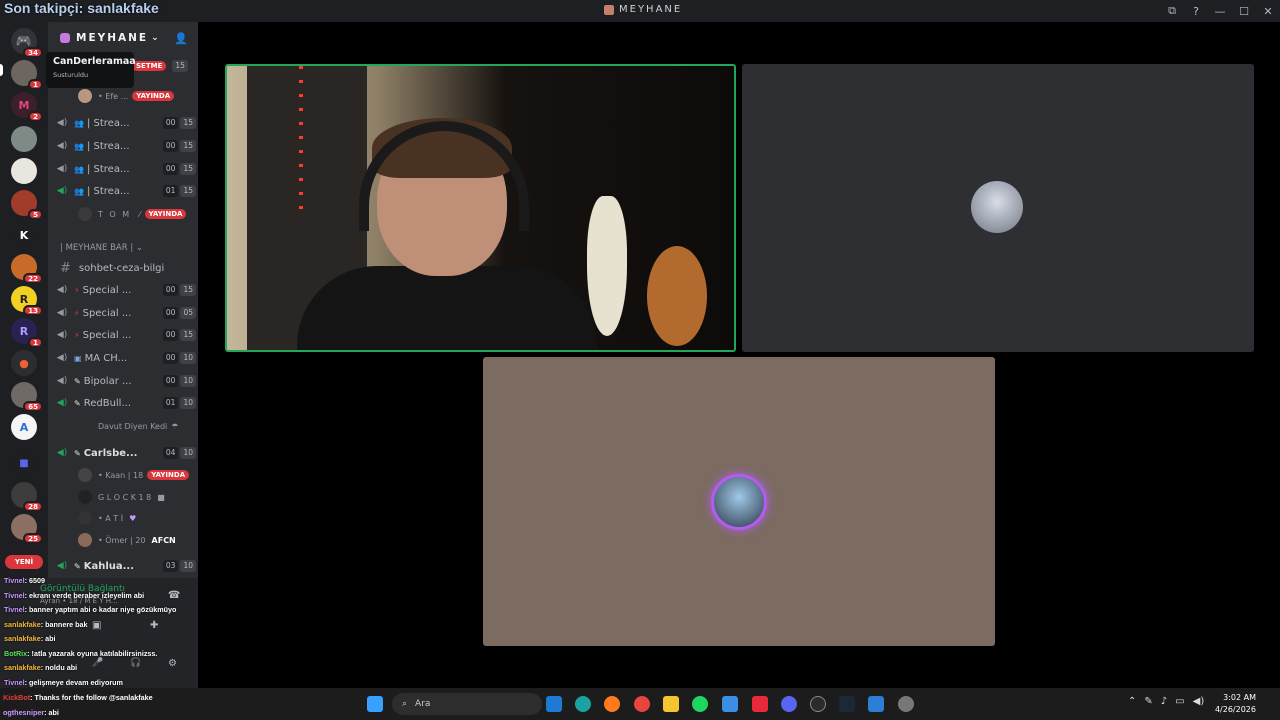 This screenshot has height=720, width=1280. What do you see at coordinates (27, 301) in the screenshot?
I see `server-icon-7: R 13` at bounding box center [27, 301].